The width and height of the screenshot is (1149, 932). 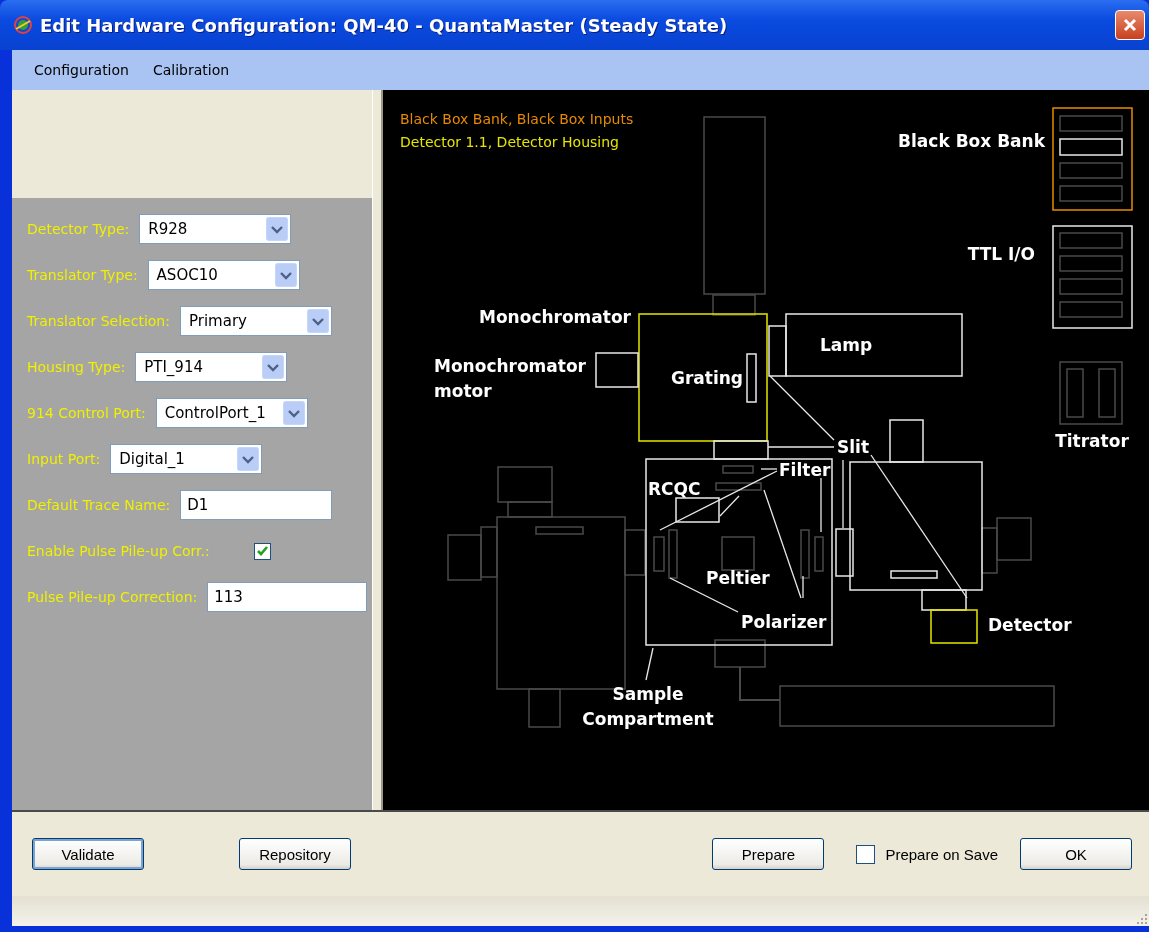 I want to click on component-label: Slit, so click(x=853, y=447).